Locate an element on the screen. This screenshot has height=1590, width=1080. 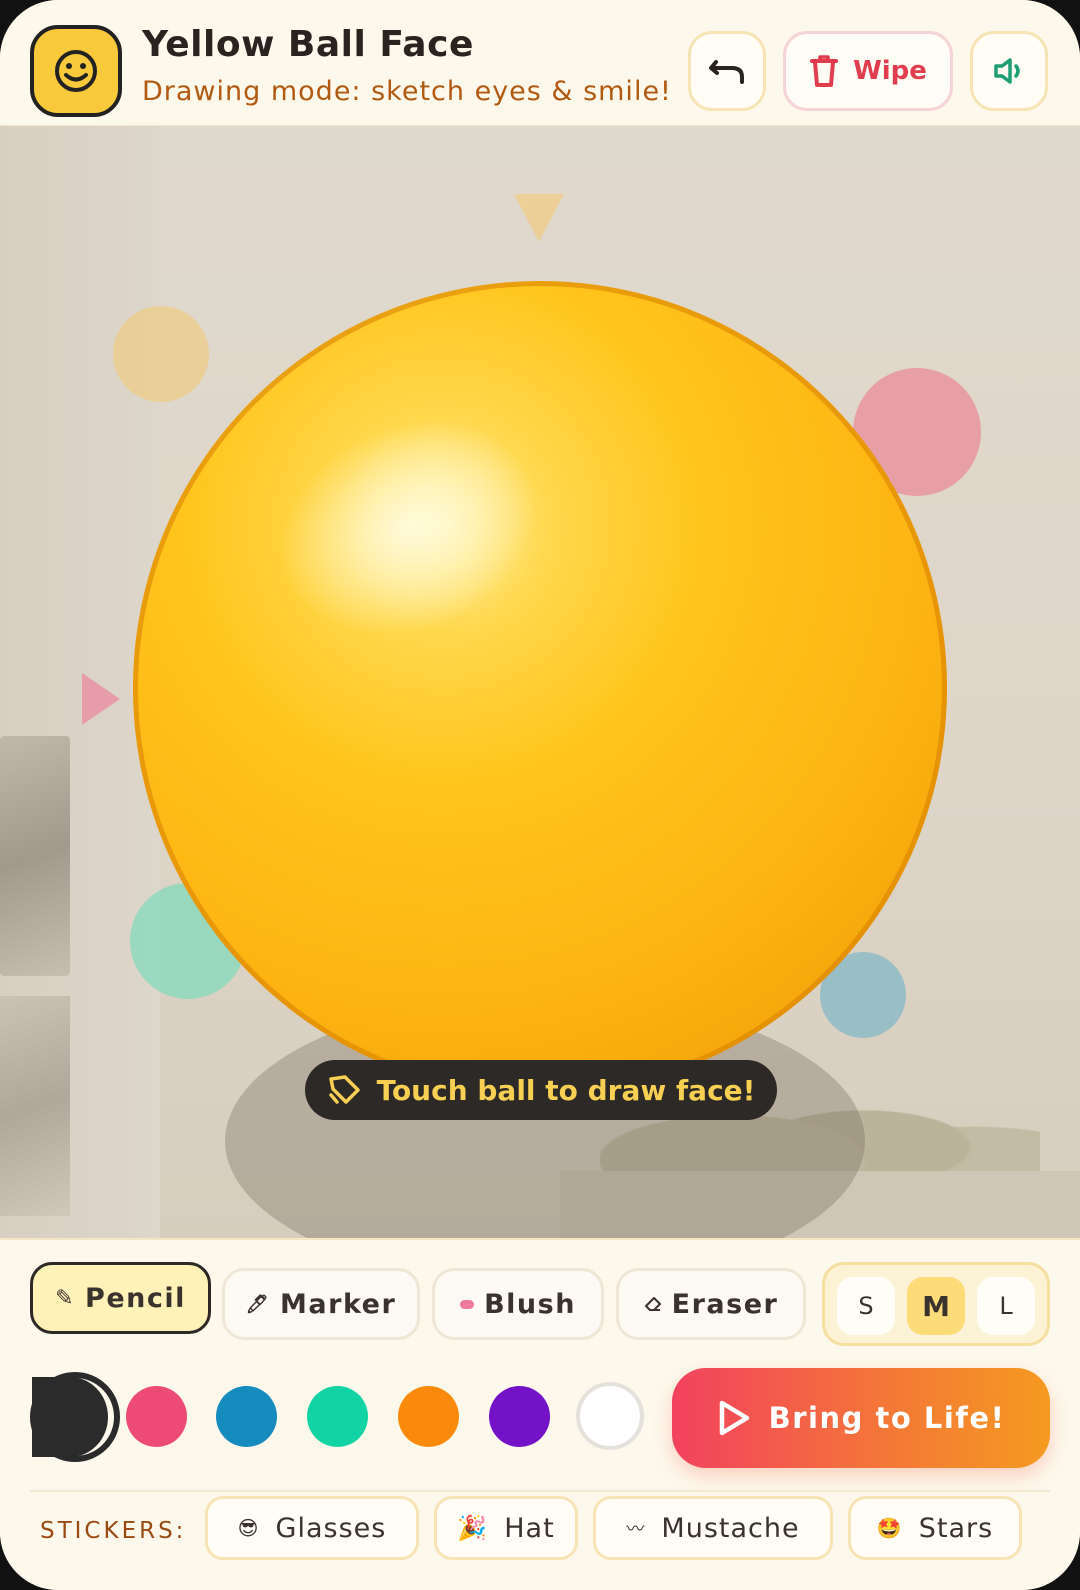
star-eyes-emoji-icon: 🤩 is located at coordinates (889, 1528).